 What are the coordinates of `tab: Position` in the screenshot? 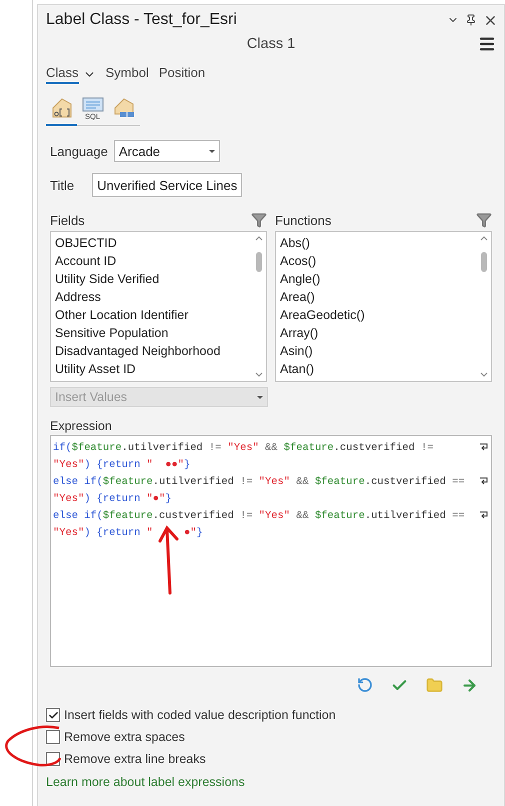 It's located at (182, 74).